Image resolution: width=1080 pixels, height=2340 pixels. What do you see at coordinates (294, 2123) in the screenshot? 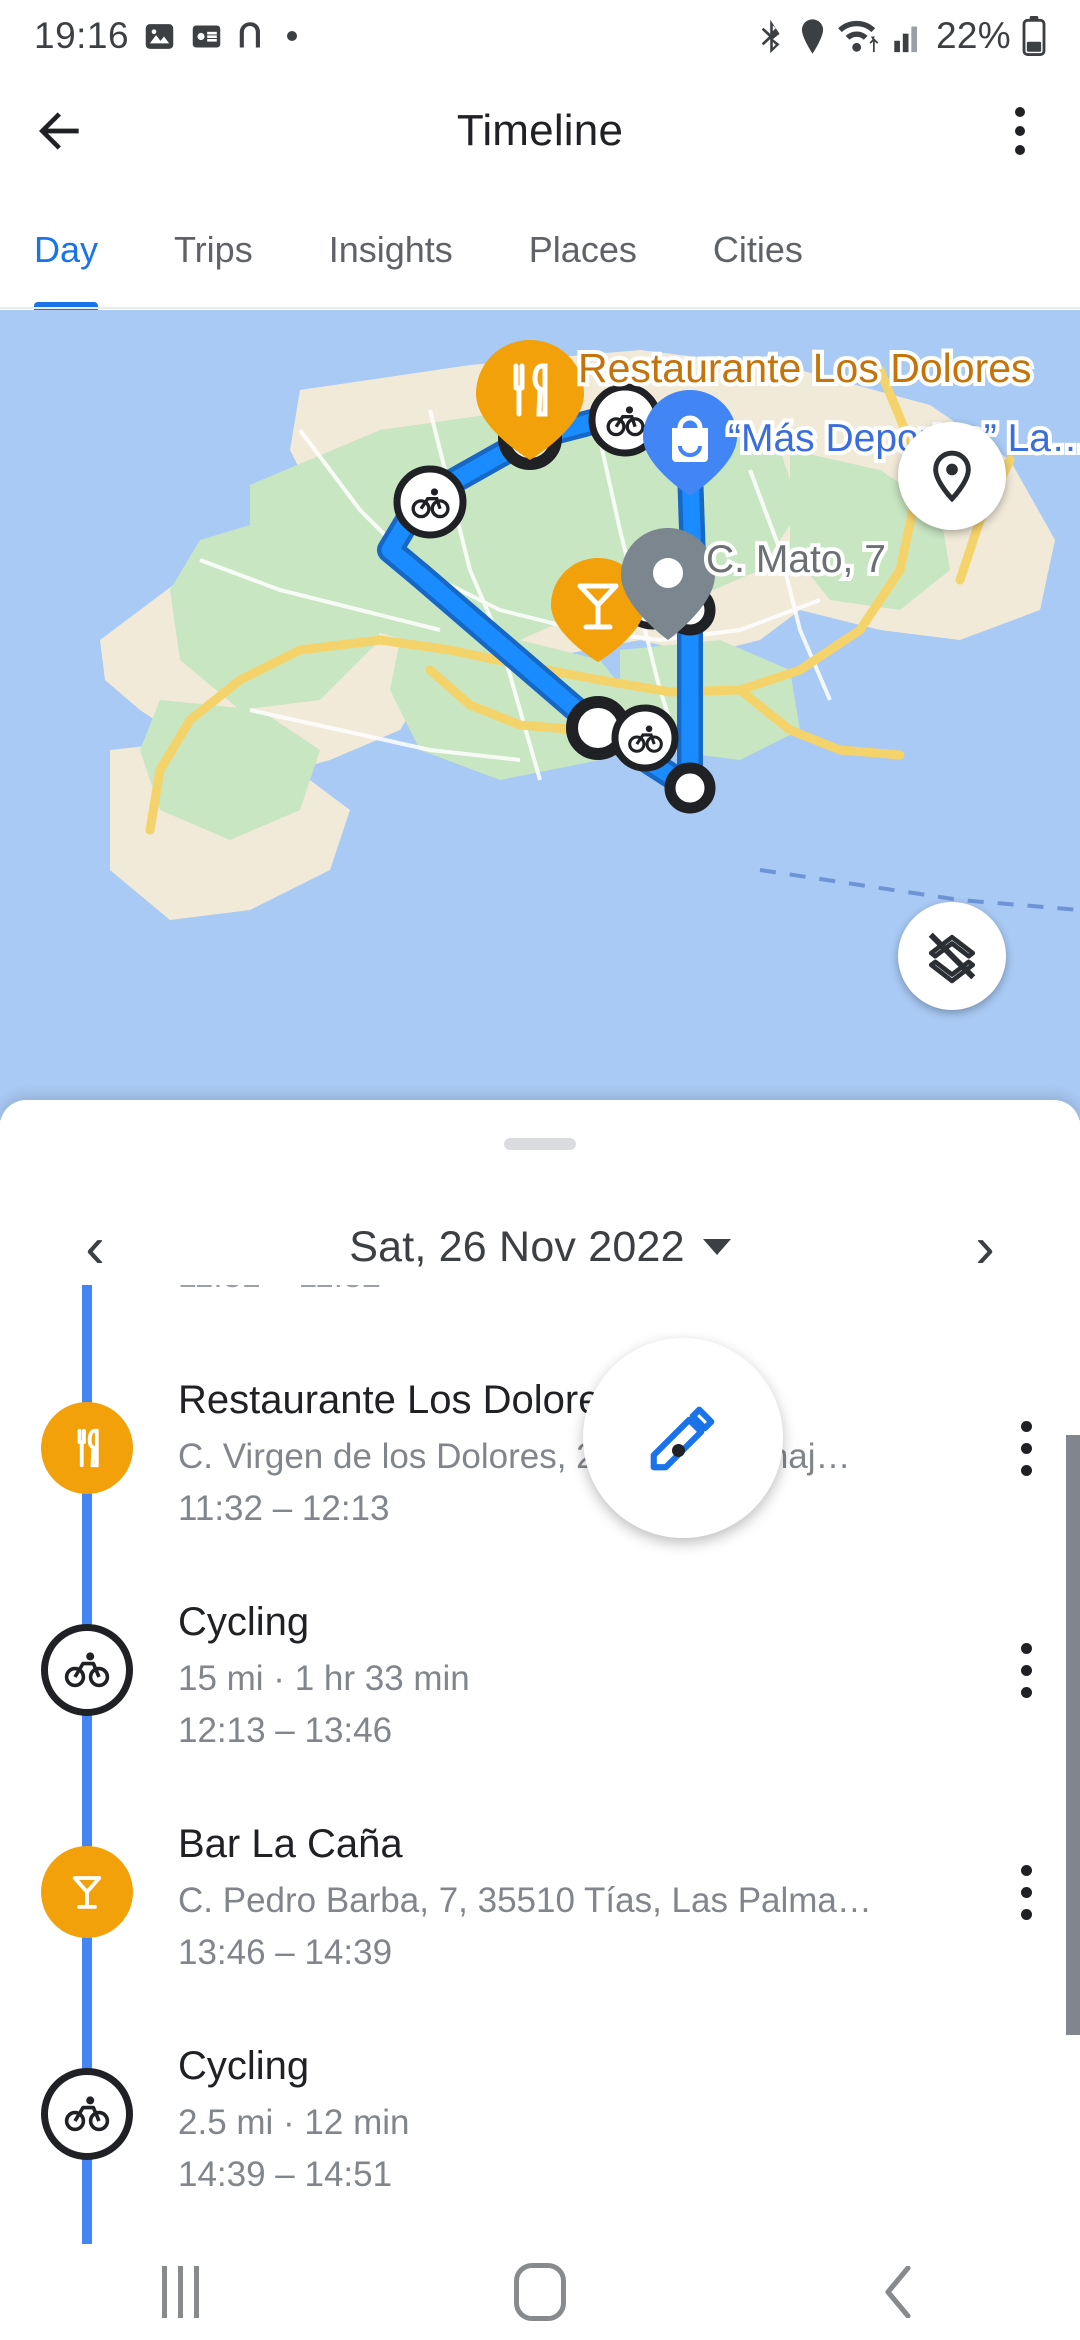
I see `entry-subtitle: 2.5 mi · 12 min` at bounding box center [294, 2123].